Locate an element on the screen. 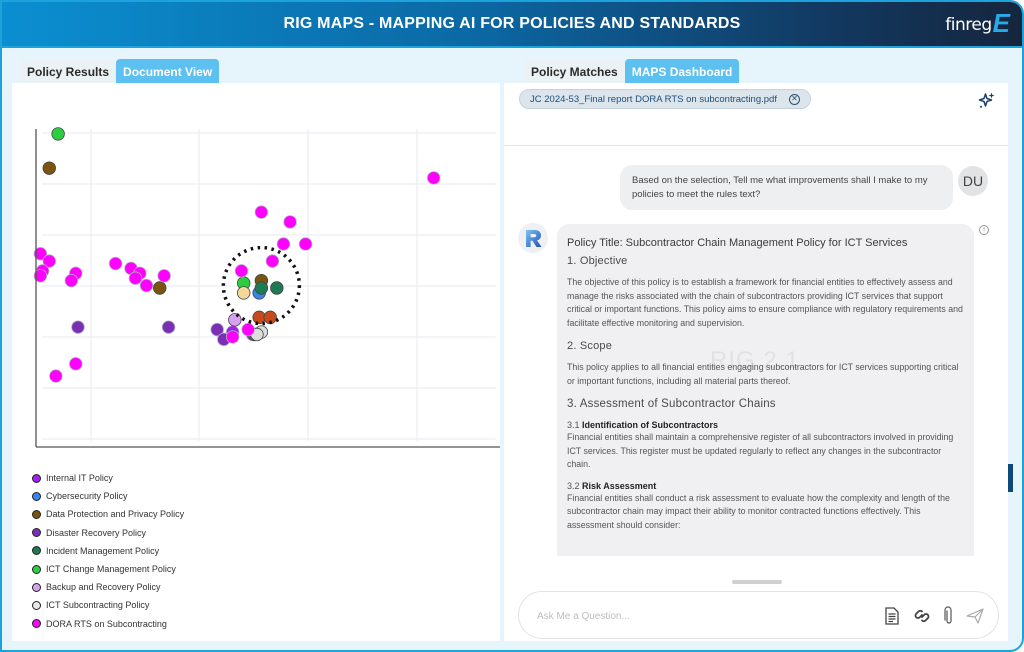 The width and height of the screenshot is (1024, 652). subheading-title: Risk Assessment is located at coordinates (619, 485).